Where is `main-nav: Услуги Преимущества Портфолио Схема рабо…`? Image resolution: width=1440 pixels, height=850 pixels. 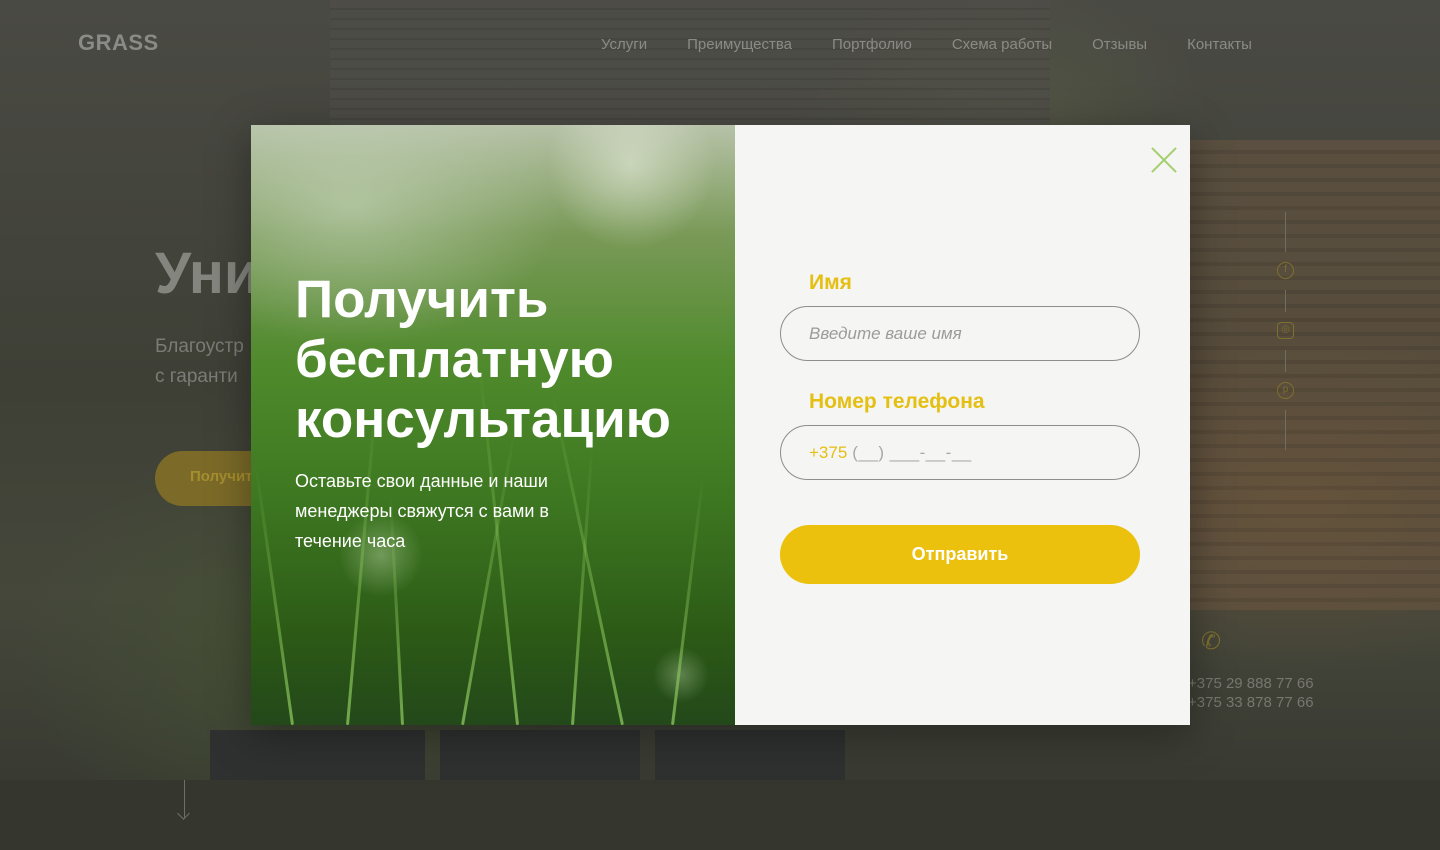 main-nav: Услуги Преимущества Портфолио Схема рабо… is located at coordinates (946, 44).